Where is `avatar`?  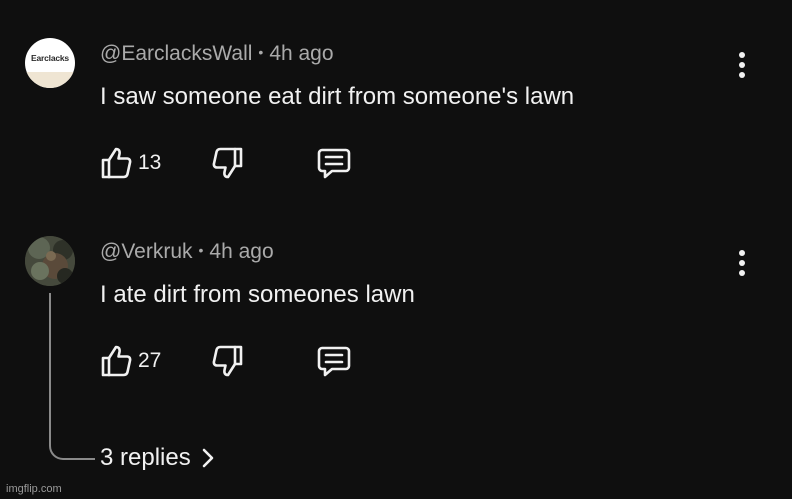
avatar is located at coordinates (50, 261).